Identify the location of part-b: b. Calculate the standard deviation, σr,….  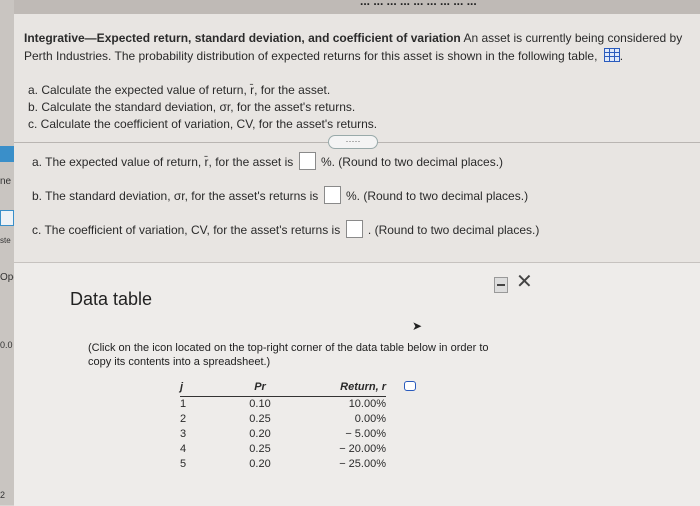
(192, 107).